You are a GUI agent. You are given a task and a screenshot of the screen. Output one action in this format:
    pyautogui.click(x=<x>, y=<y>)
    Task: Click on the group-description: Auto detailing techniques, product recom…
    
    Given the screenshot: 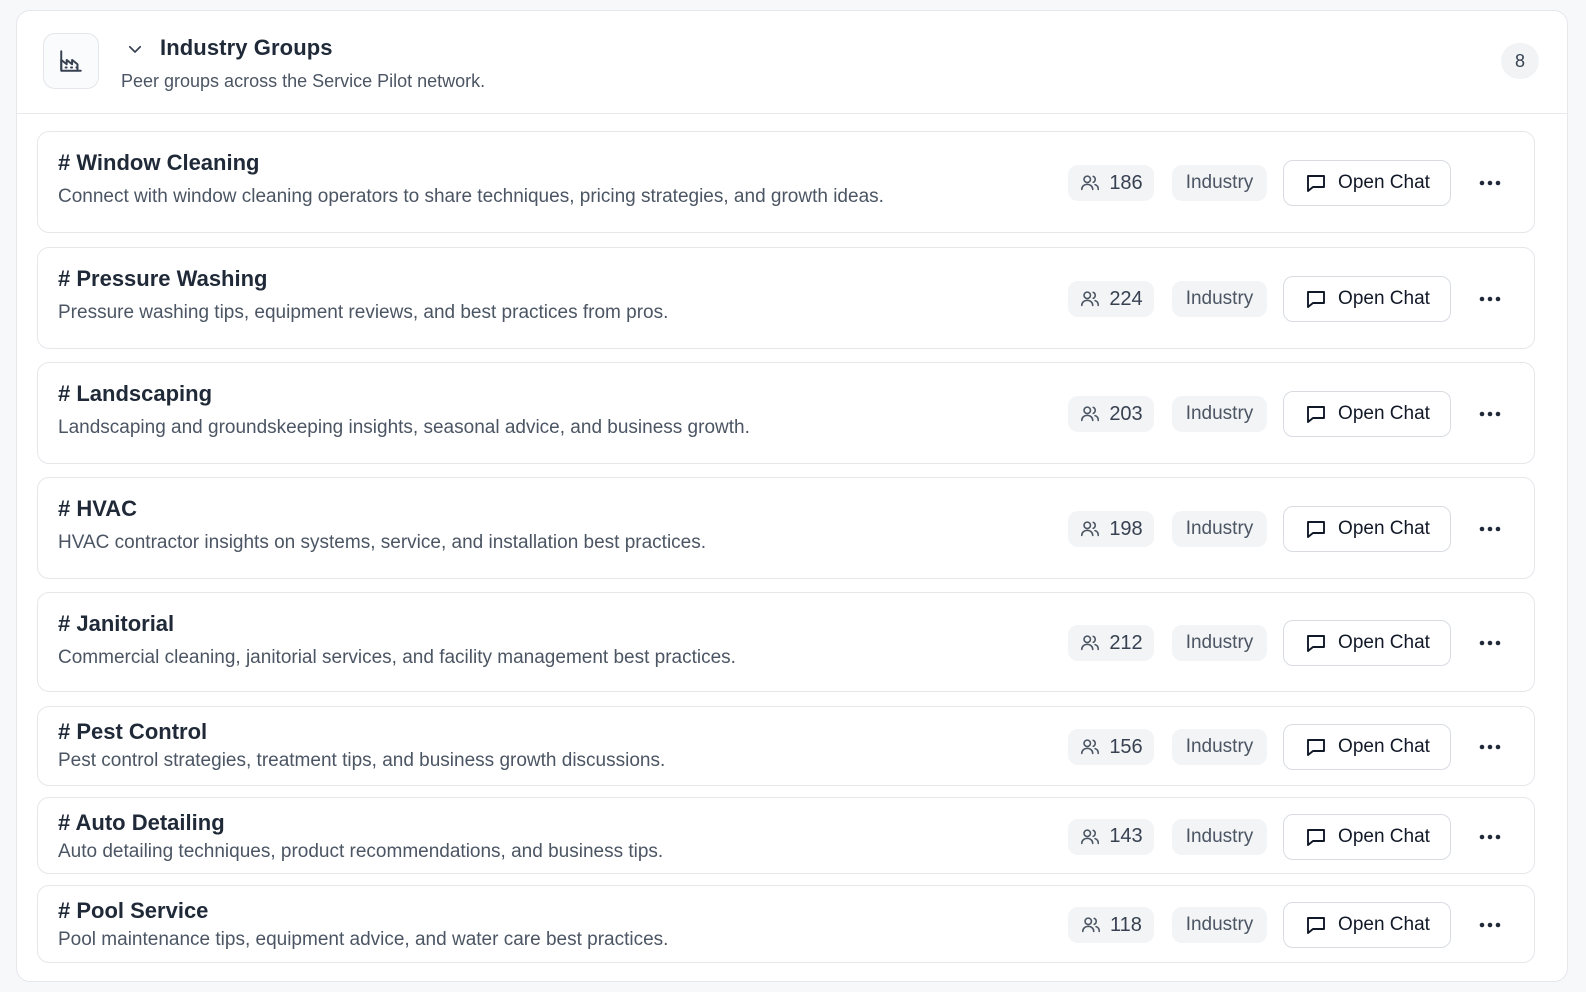 What is the action you would take?
    pyautogui.click(x=361, y=851)
    